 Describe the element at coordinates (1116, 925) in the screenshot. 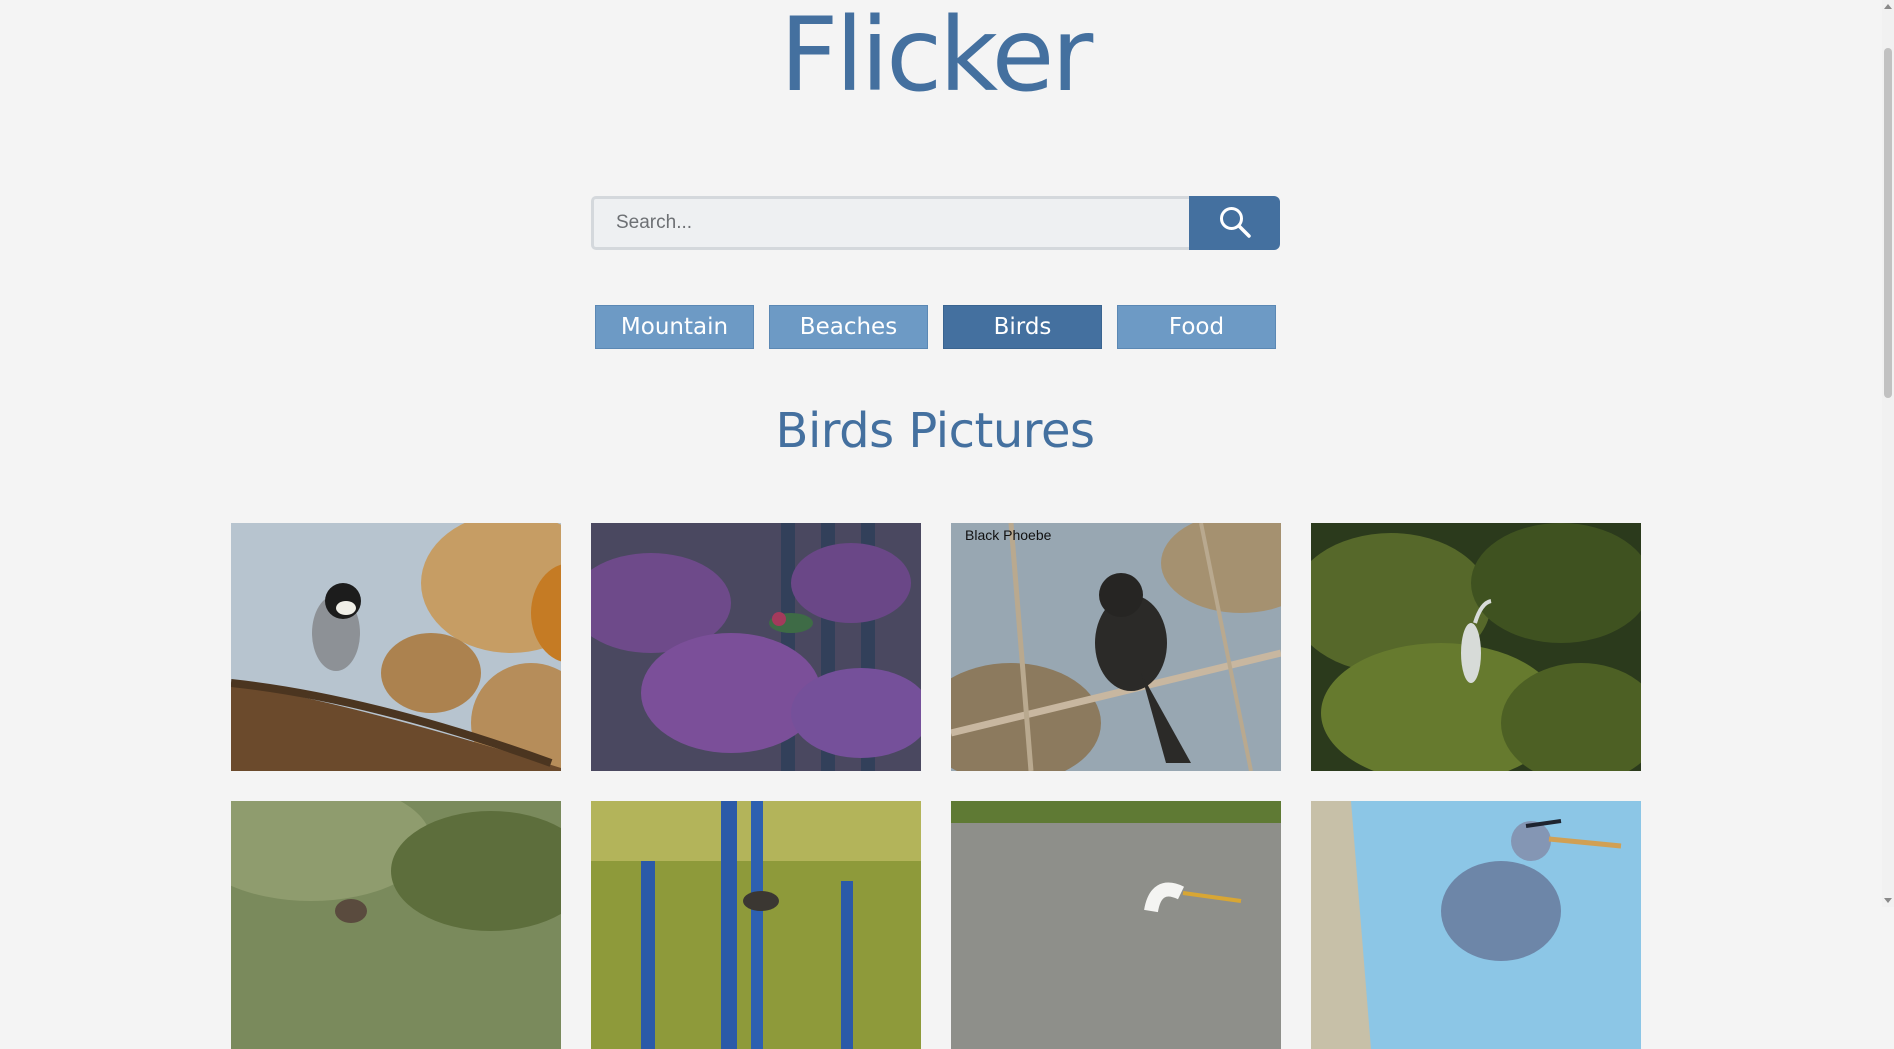

I see `egret-photo` at that location.